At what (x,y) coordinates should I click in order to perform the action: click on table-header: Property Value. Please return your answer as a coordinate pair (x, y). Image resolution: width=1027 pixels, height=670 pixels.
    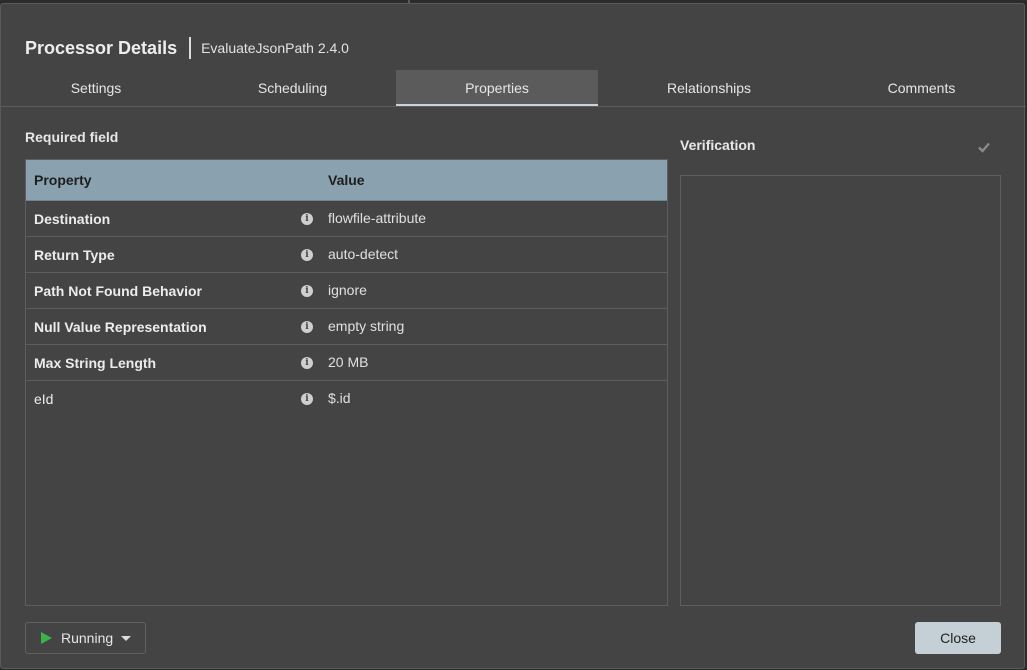
    Looking at the image, I should click on (346, 180).